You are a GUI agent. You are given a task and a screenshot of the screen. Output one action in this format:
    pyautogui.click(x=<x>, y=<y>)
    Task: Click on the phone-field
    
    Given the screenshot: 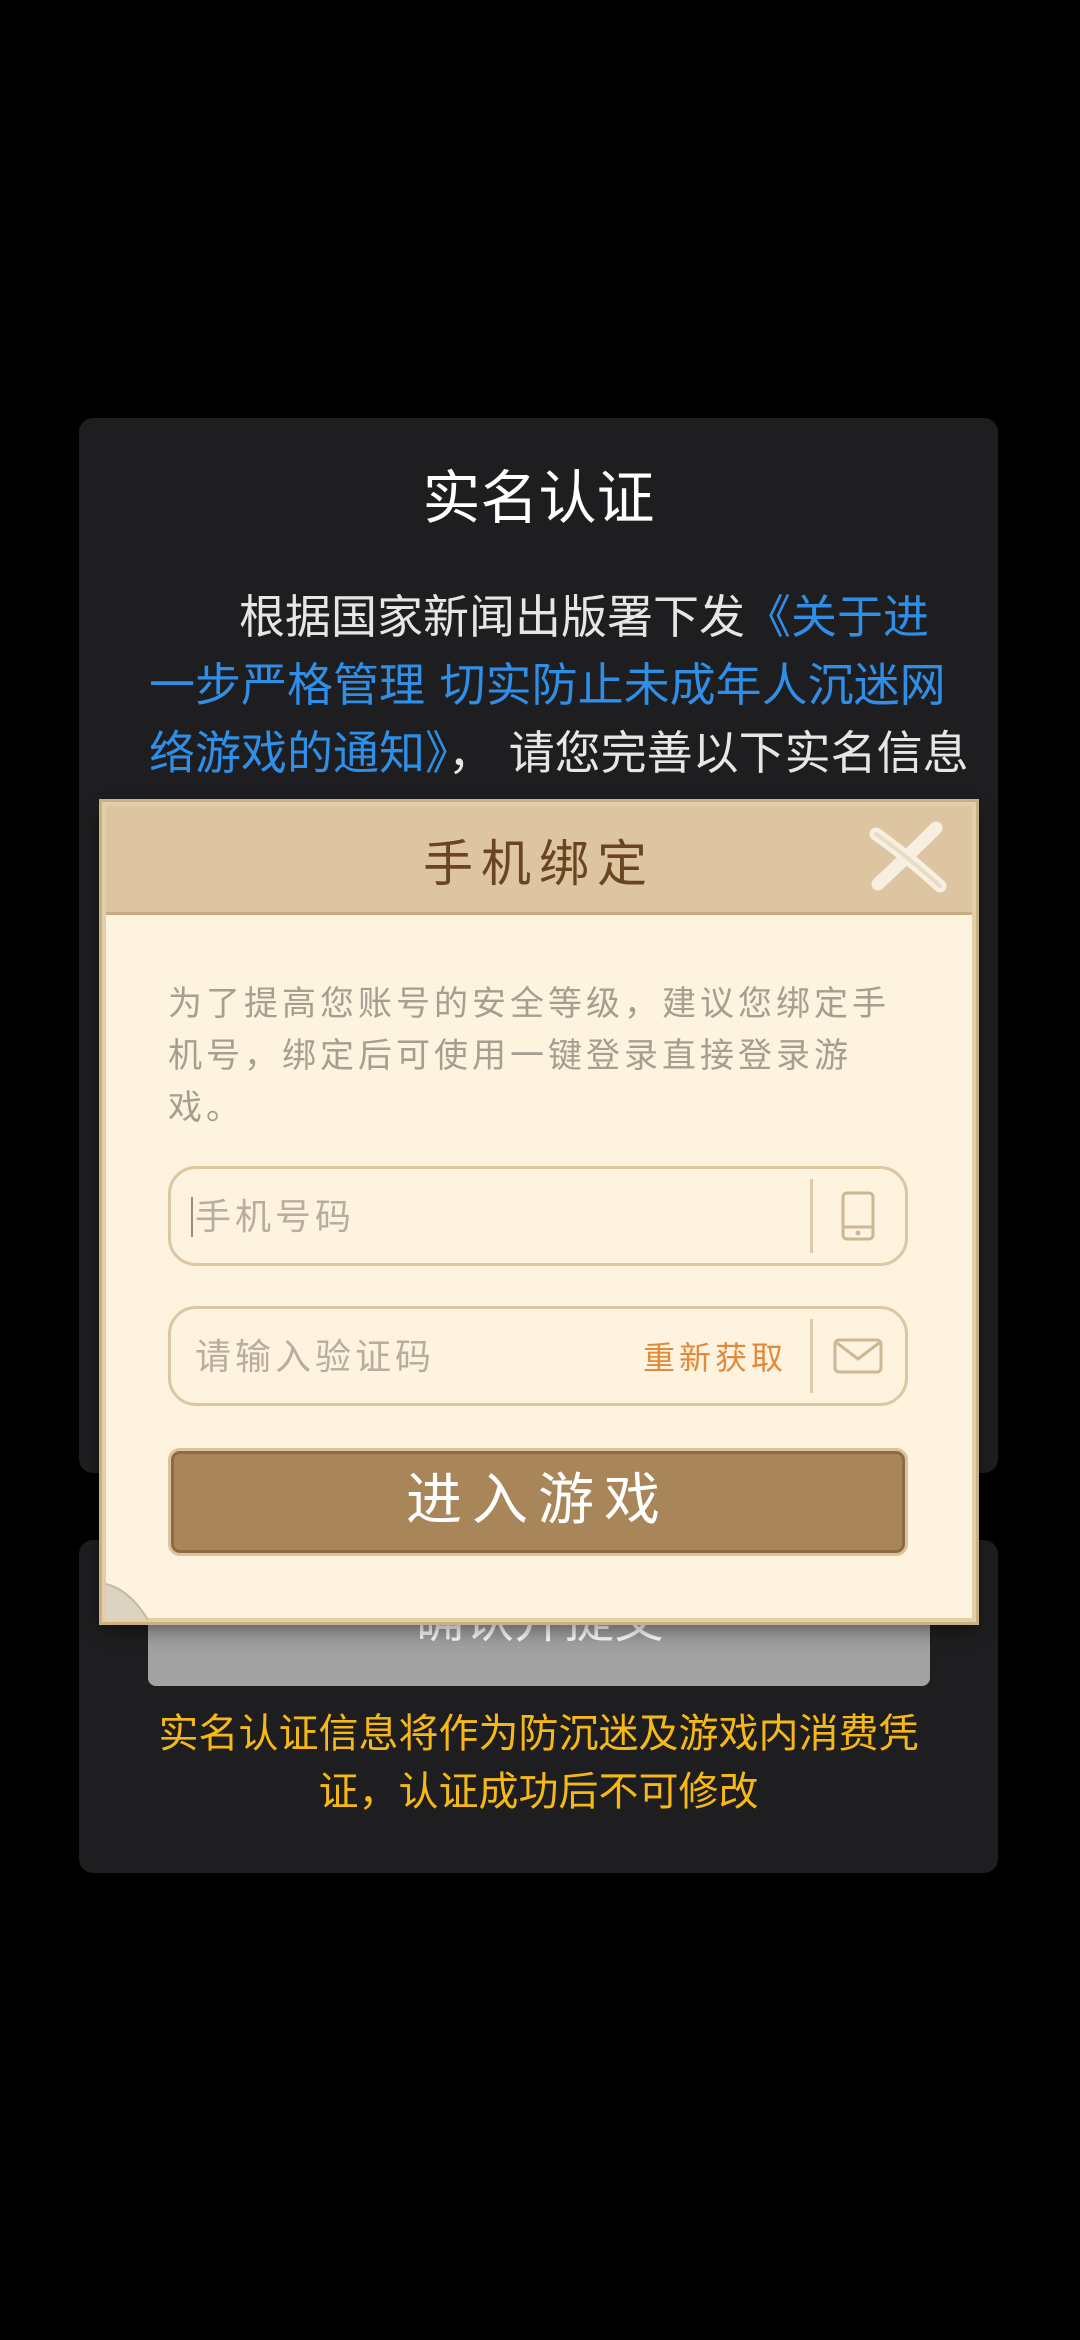 What is the action you would take?
    pyautogui.click(x=538, y=1216)
    